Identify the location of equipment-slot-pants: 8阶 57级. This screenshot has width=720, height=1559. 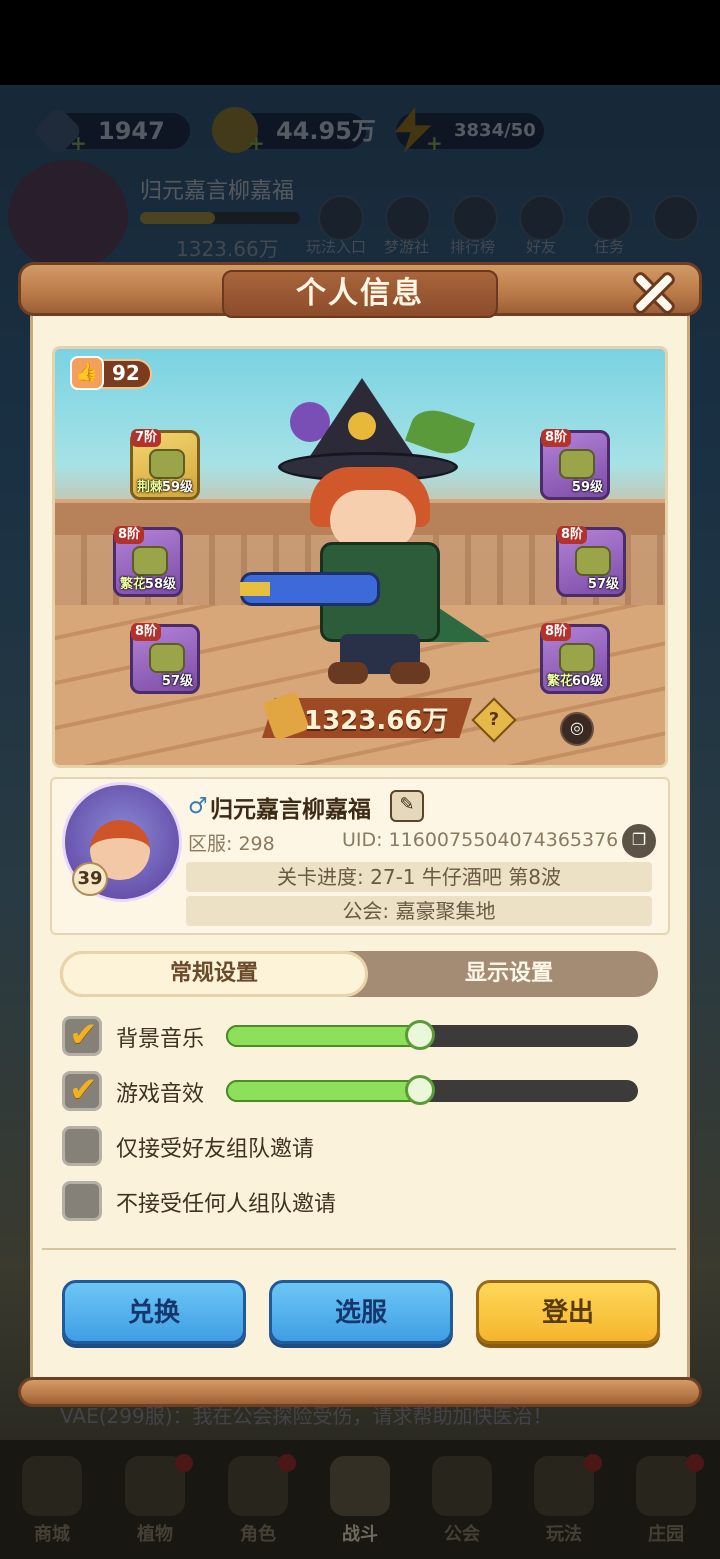
(165, 658).